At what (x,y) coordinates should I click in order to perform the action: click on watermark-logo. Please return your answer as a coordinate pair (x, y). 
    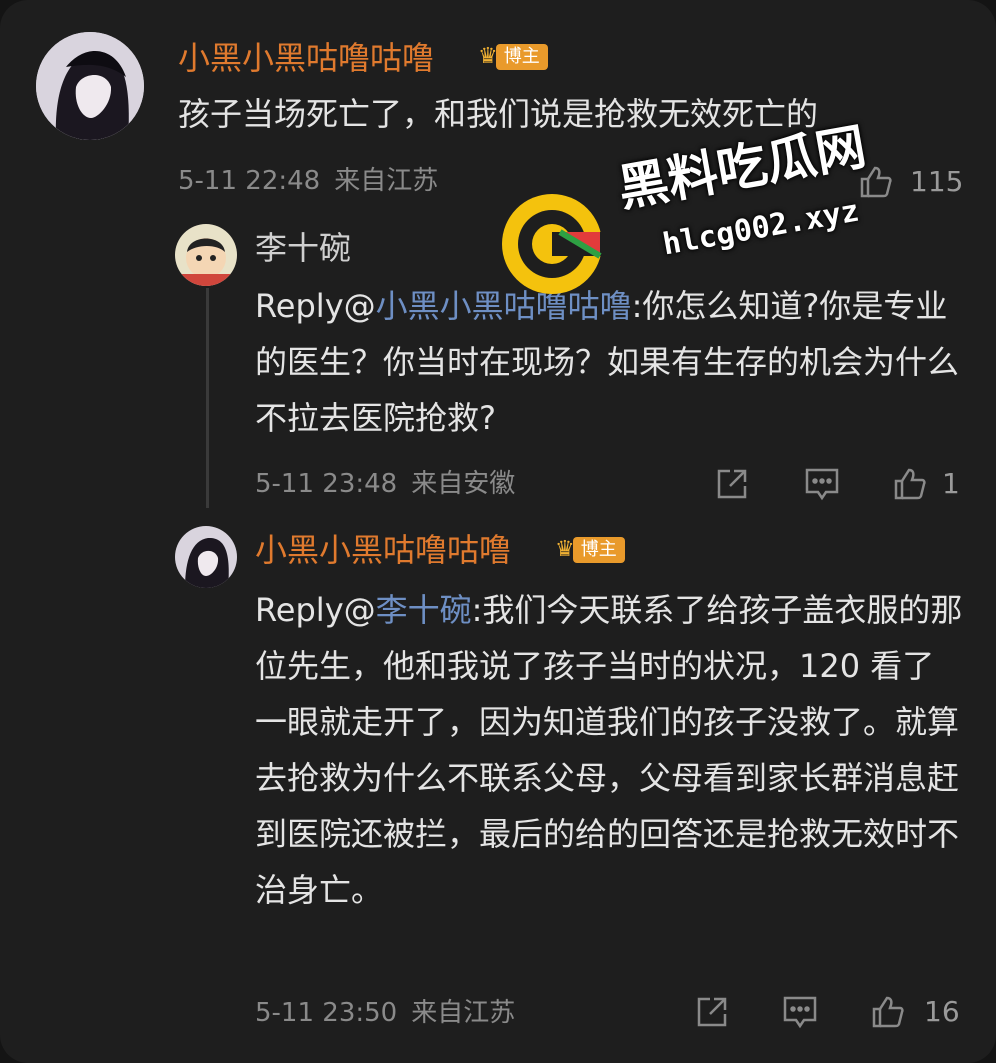
    Looking at the image, I should click on (552, 246).